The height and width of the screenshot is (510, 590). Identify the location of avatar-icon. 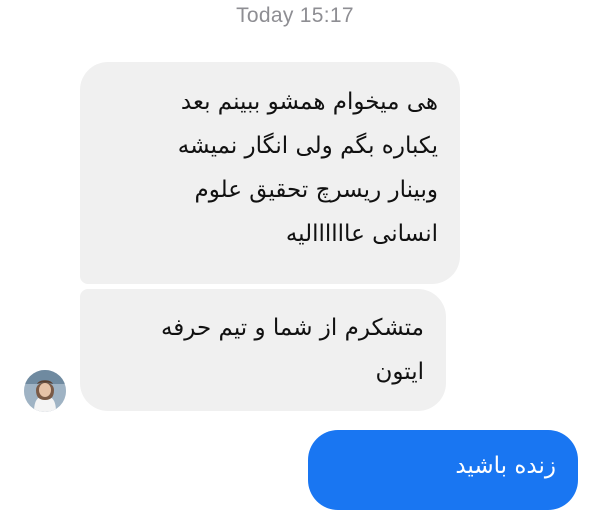
(45, 391).